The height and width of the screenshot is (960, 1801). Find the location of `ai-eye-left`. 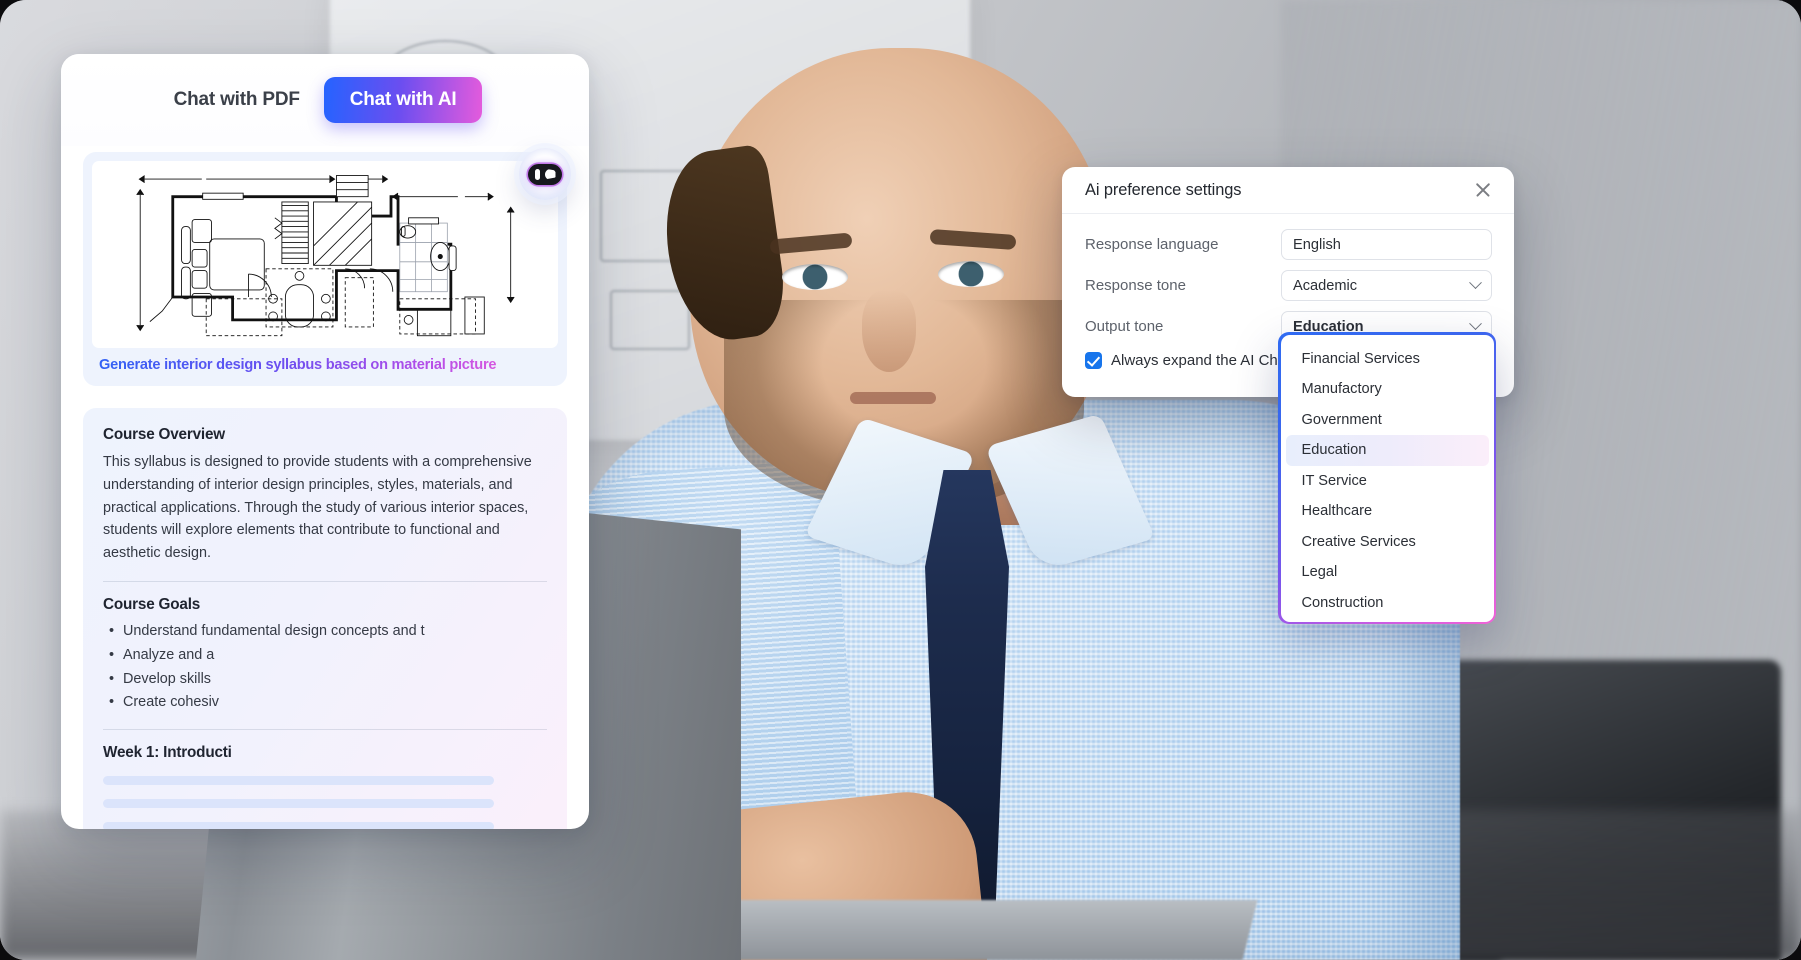

ai-eye-left is located at coordinates (537, 174).